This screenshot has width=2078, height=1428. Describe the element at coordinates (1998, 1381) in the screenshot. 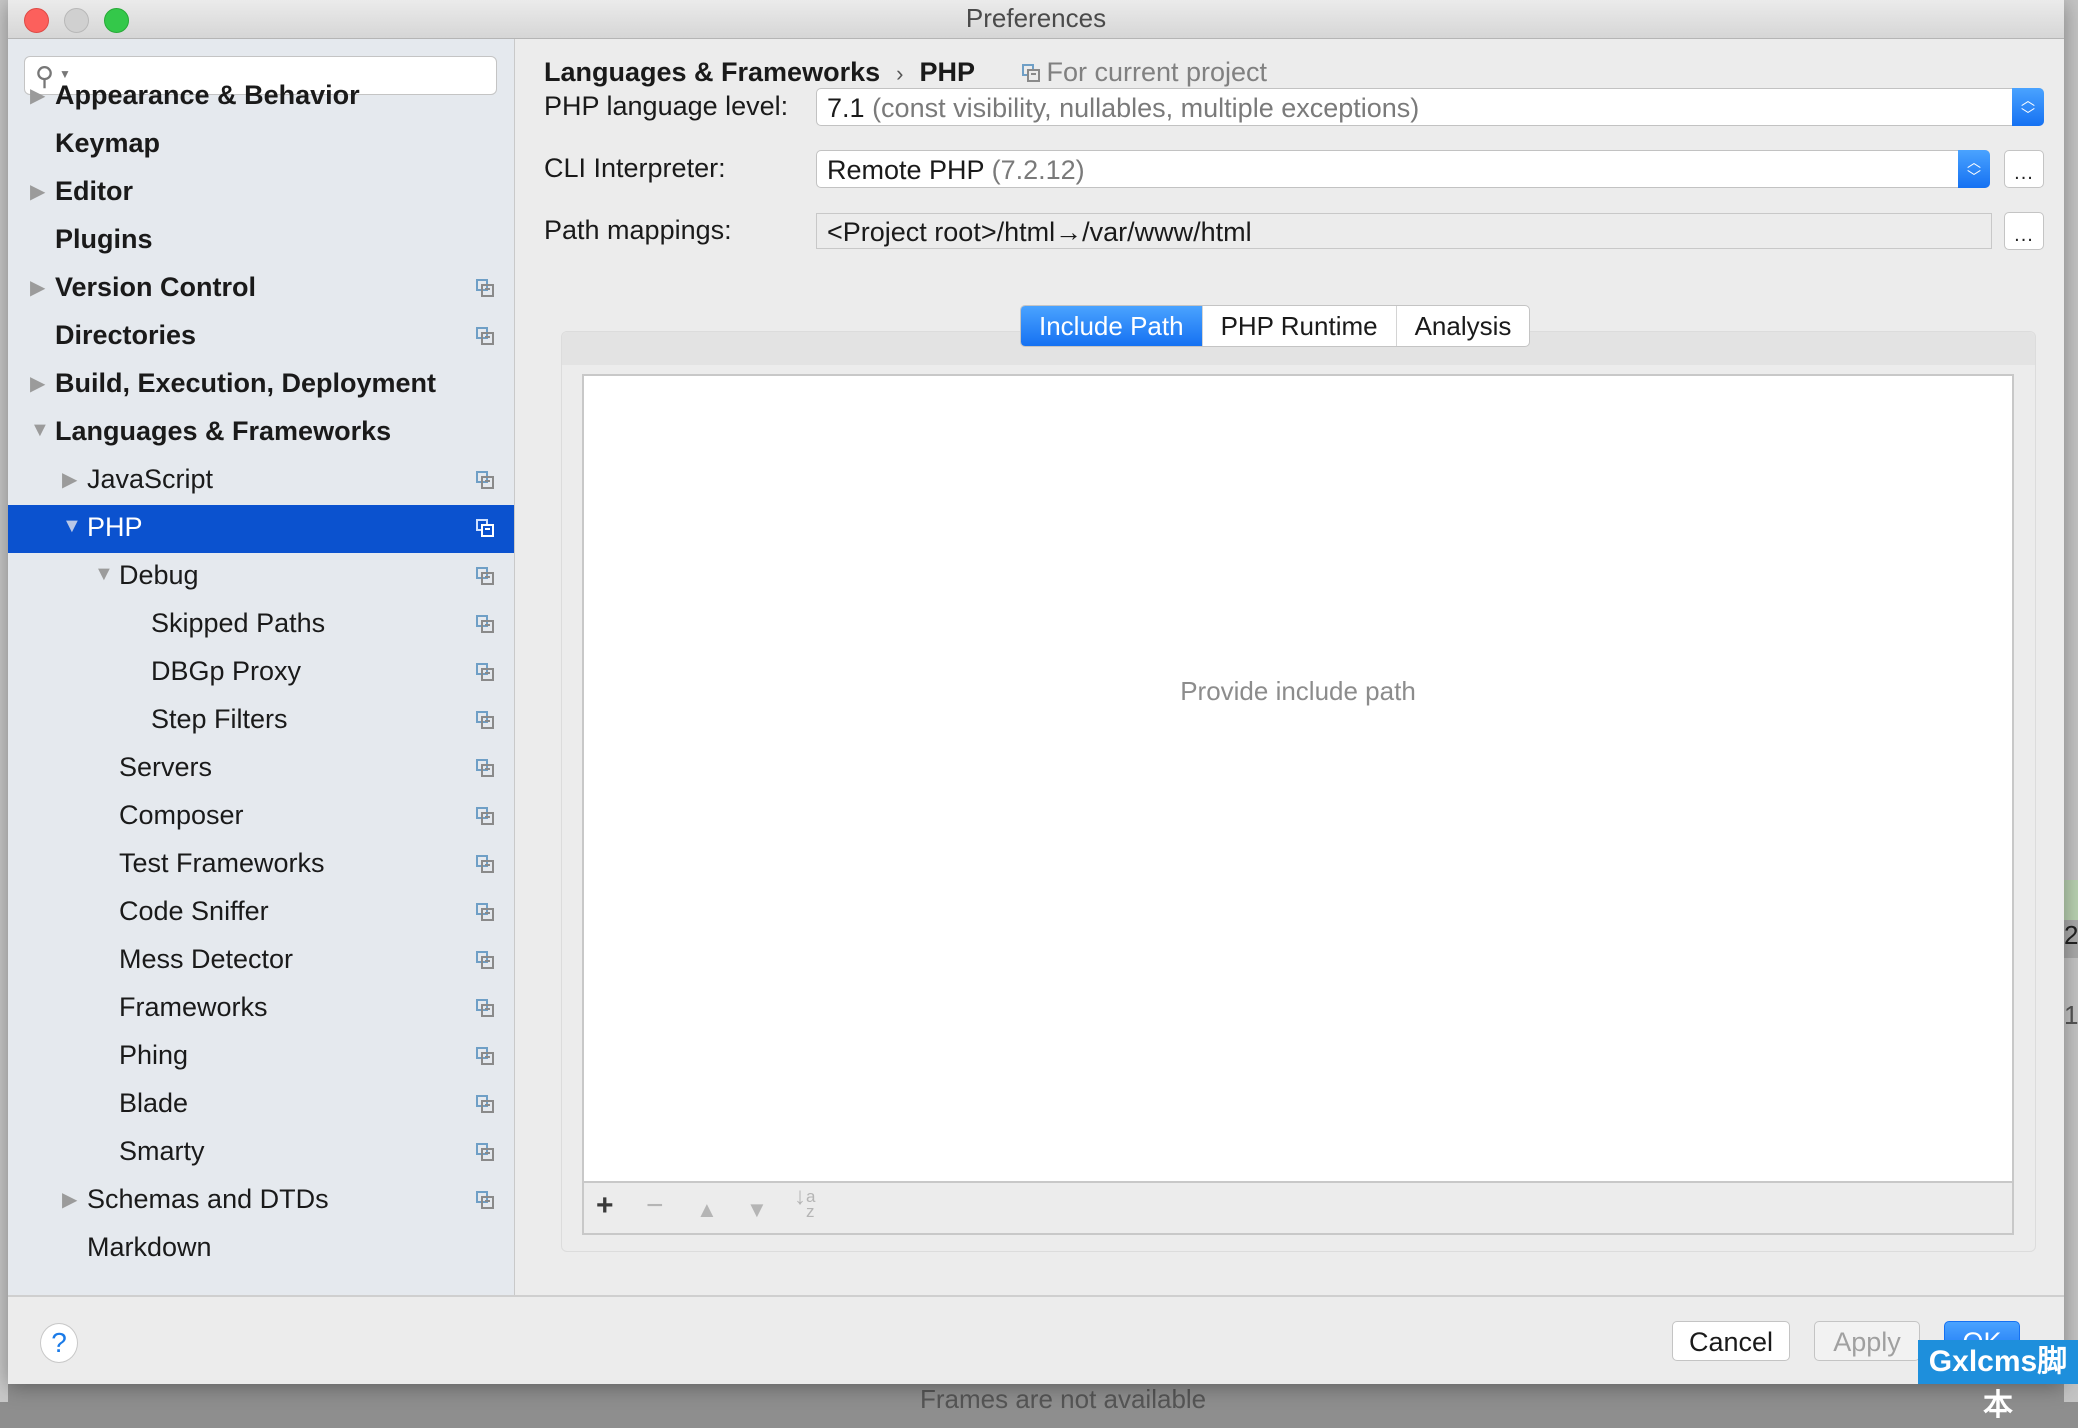

I see `watermark: Gxlcms脚本` at that location.